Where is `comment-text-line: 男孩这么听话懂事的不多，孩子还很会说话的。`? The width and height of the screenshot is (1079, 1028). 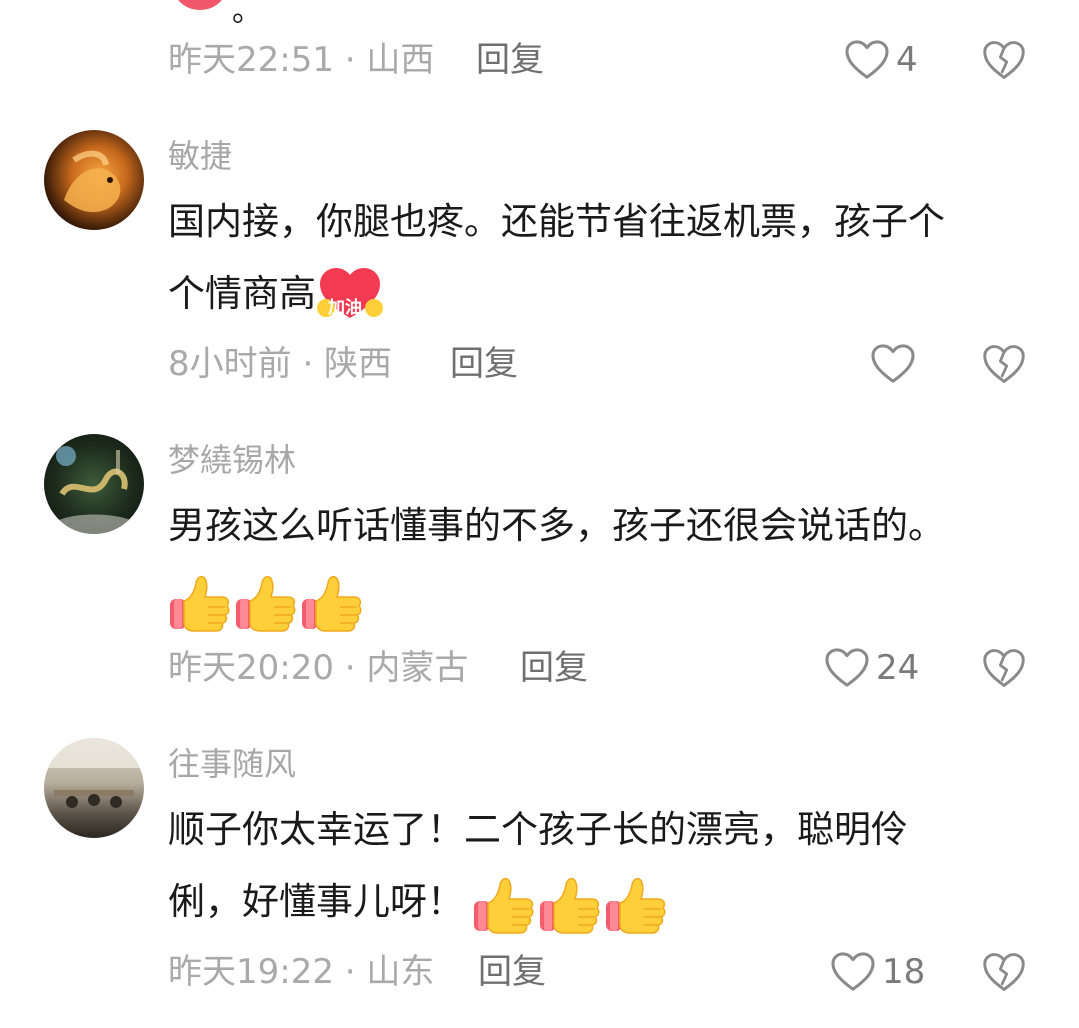 comment-text-line: 男孩这么听话懂事的不多，孩子还很会说话的。 is located at coordinates (556, 525).